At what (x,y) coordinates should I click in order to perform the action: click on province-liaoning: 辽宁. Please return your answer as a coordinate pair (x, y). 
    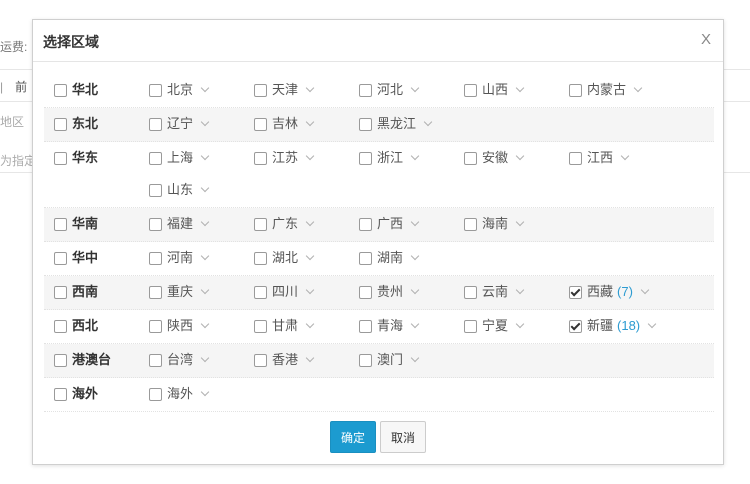
    Looking at the image, I should click on (179, 124).